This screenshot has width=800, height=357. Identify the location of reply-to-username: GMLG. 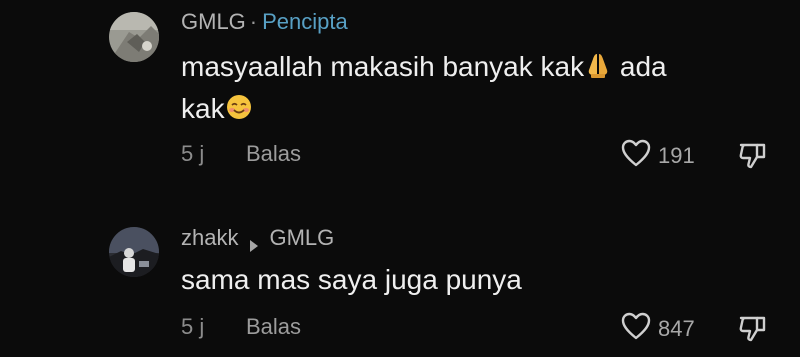
(301, 238).